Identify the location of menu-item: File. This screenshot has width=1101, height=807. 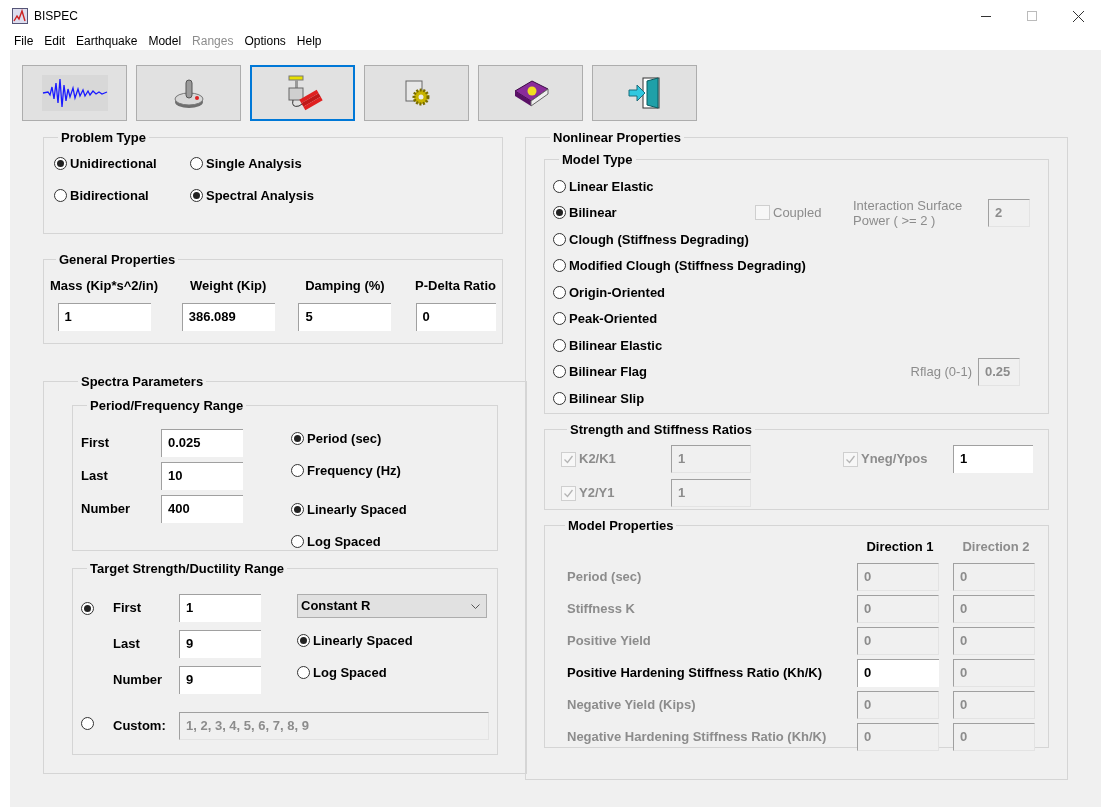
(24, 41).